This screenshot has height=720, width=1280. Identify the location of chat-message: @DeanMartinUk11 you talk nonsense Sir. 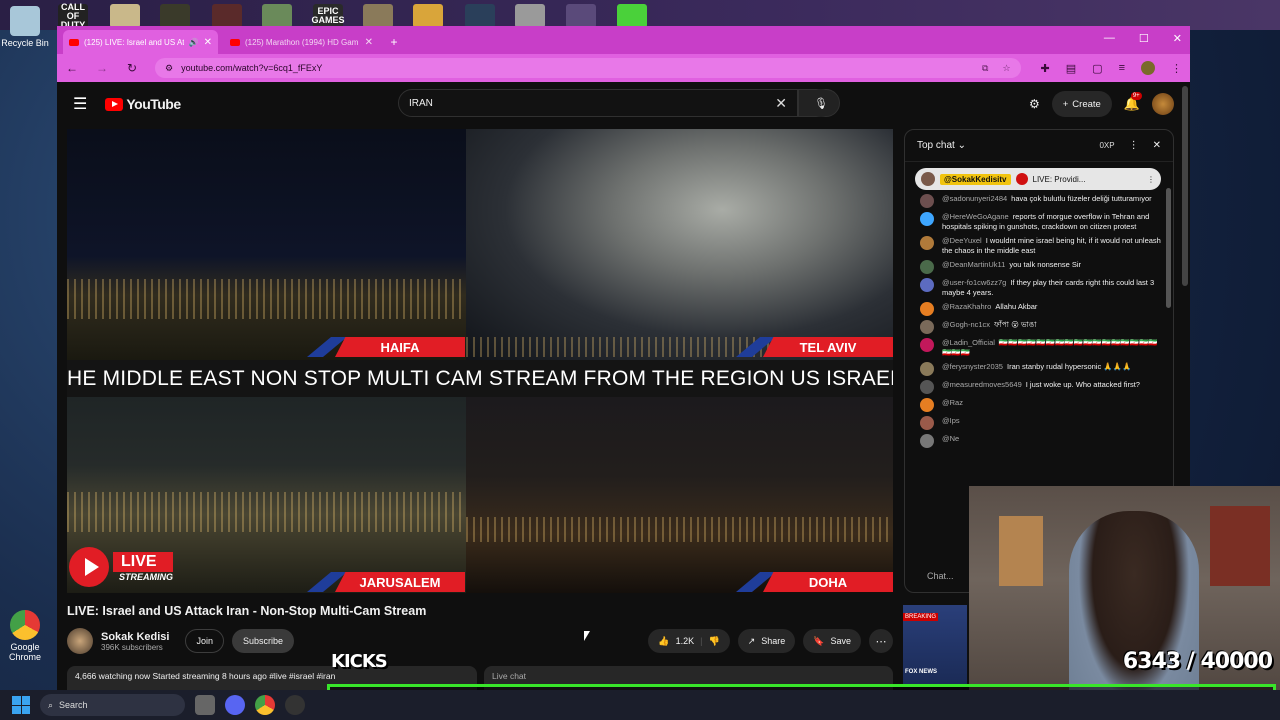
(1040, 267).